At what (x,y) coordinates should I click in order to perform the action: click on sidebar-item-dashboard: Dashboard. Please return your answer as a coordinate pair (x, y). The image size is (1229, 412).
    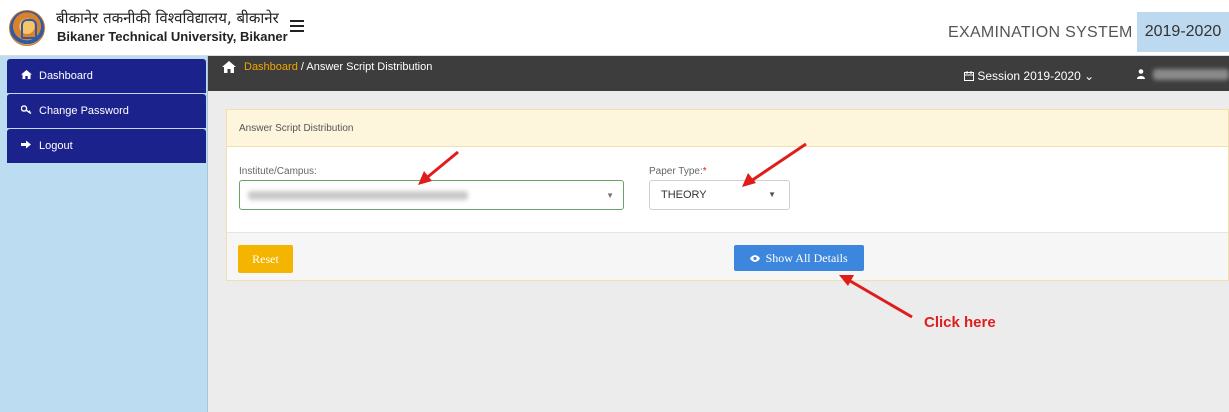
    Looking at the image, I should click on (106, 76).